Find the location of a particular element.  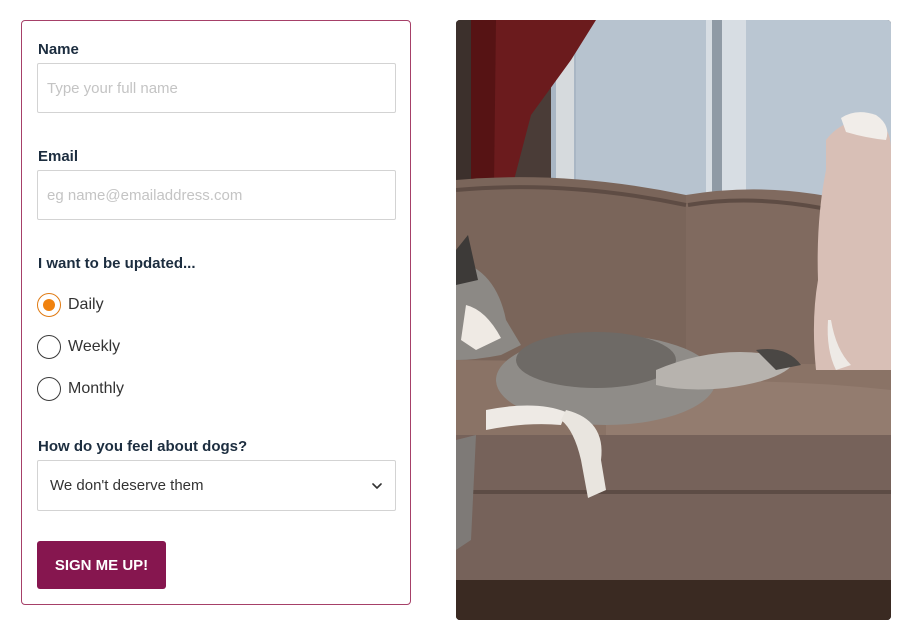

name-label: Name is located at coordinates (58, 49).